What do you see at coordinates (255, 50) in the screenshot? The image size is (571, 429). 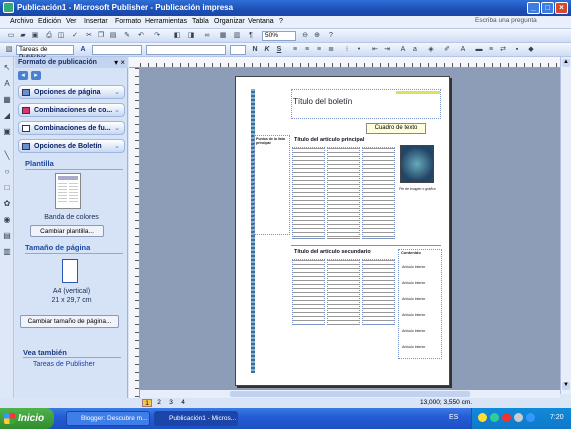 I see `bold-button: N` at bounding box center [255, 50].